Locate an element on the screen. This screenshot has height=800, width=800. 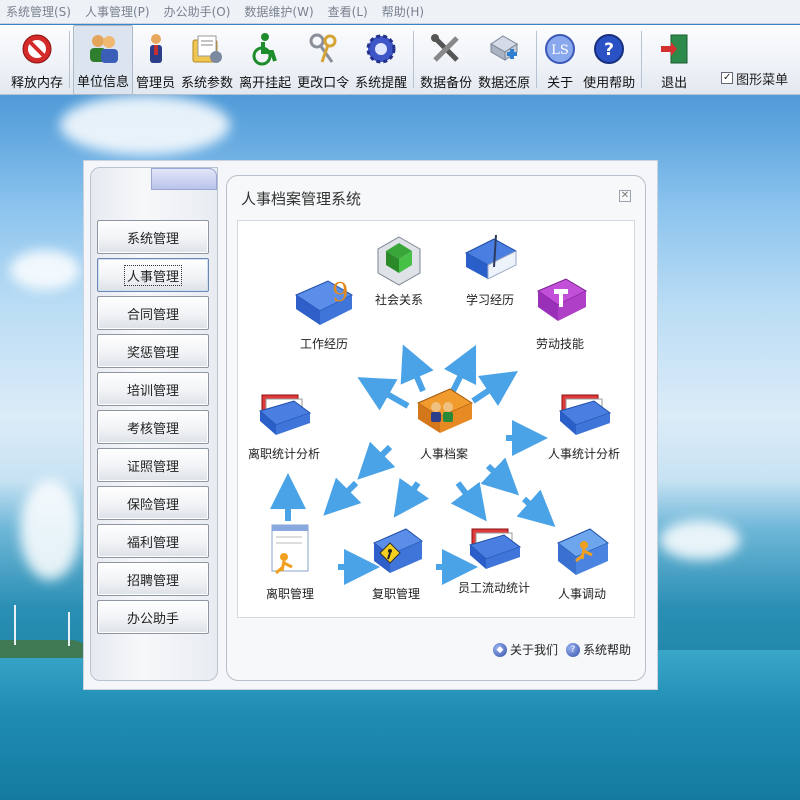
wind-turbine is located at coordinates (15, 625).